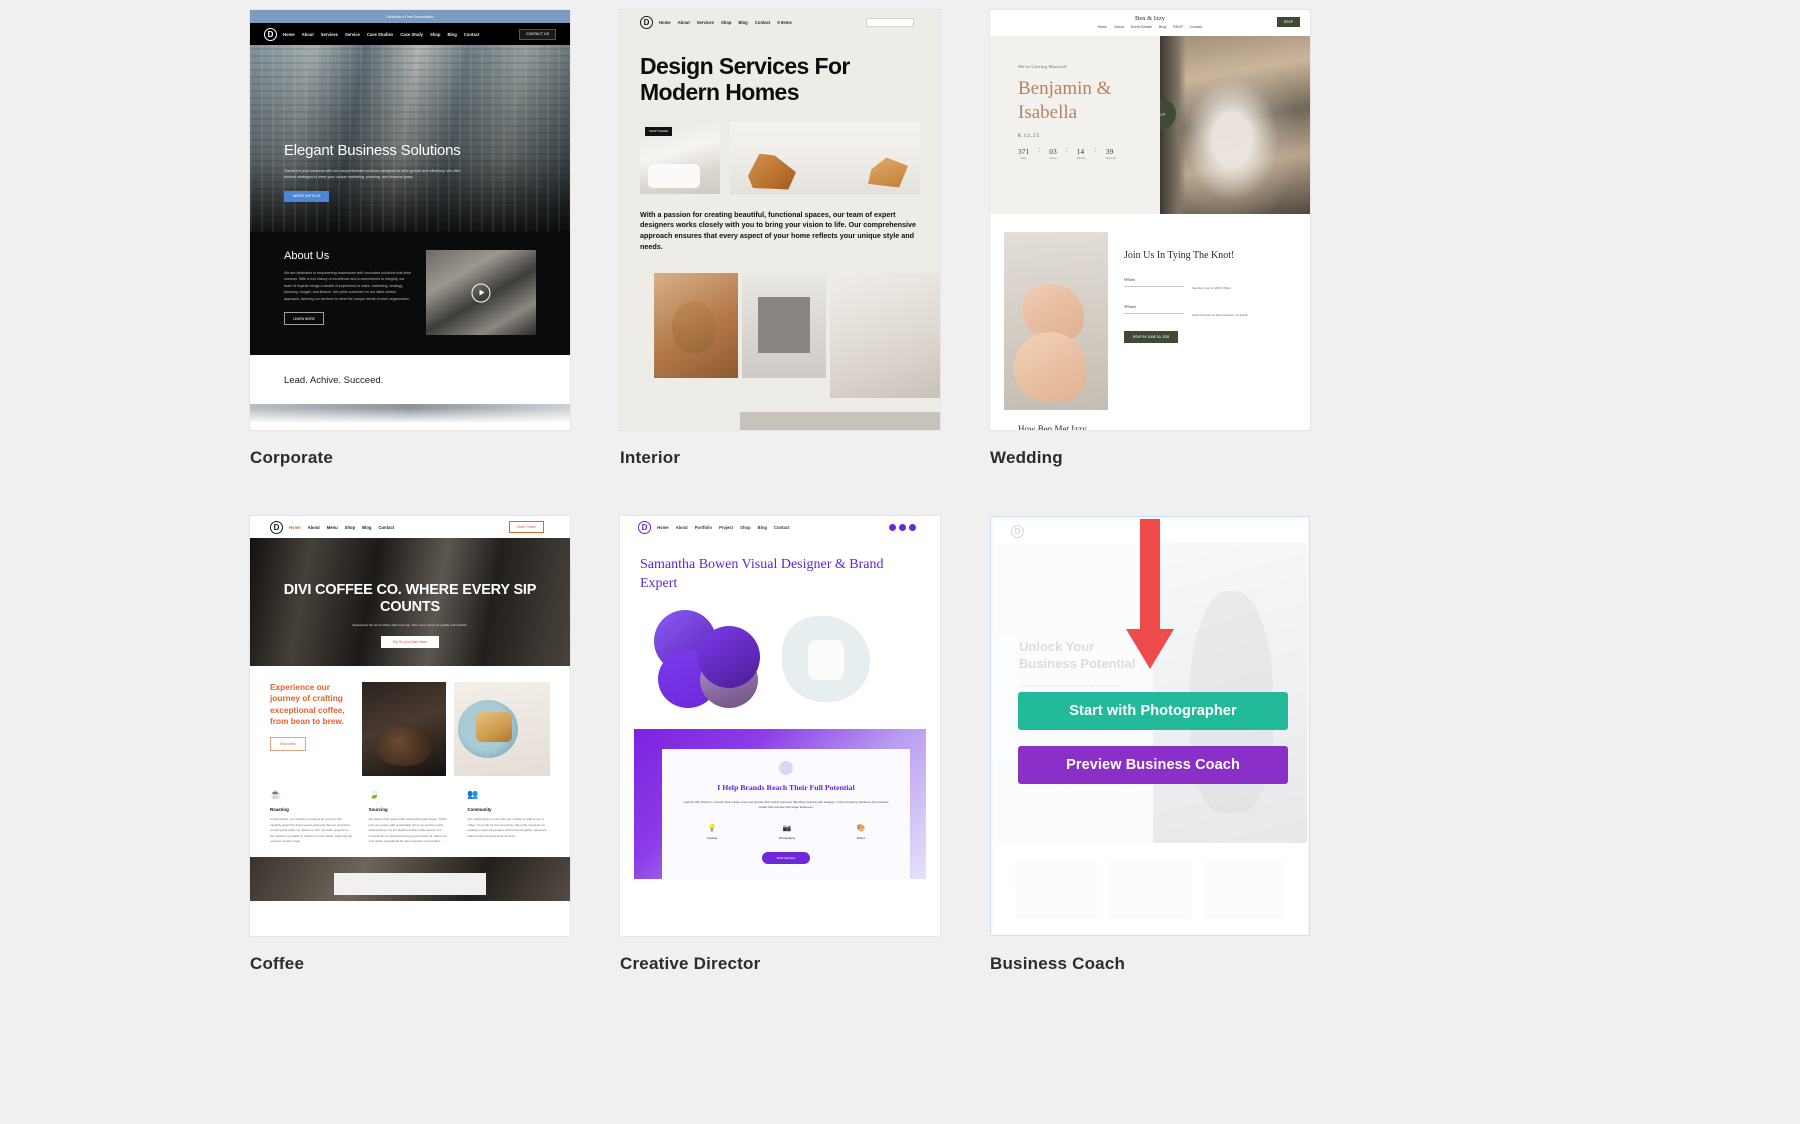 This screenshot has height=1124, width=1800. I want to click on feature-title: Sourcing, so click(378, 809).